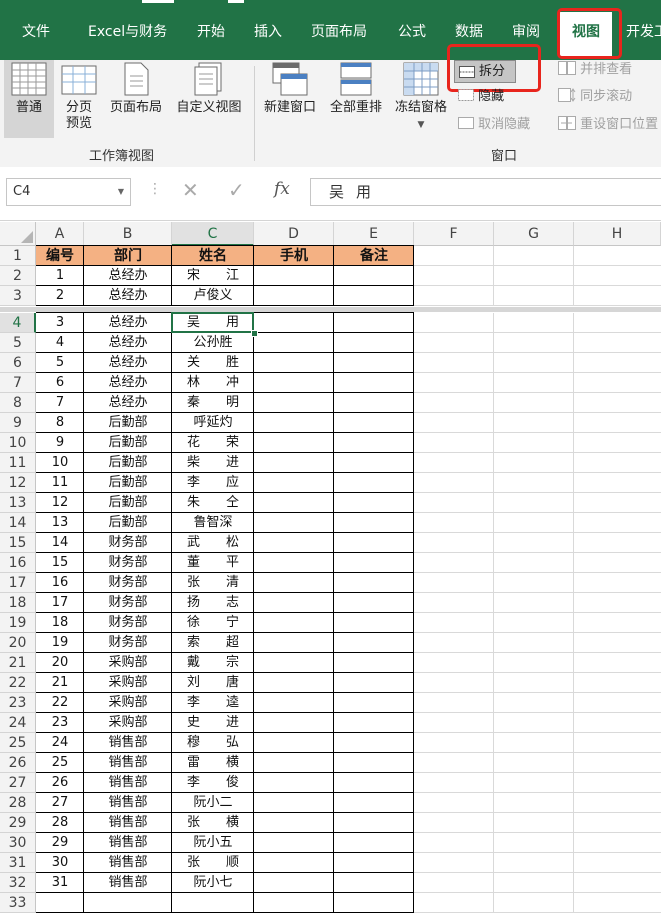 Image resolution: width=661 pixels, height=913 pixels. What do you see at coordinates (213, 683) in the screenshot?
I see `name-cell: 刘 唐` at bounding box center [213, 683].